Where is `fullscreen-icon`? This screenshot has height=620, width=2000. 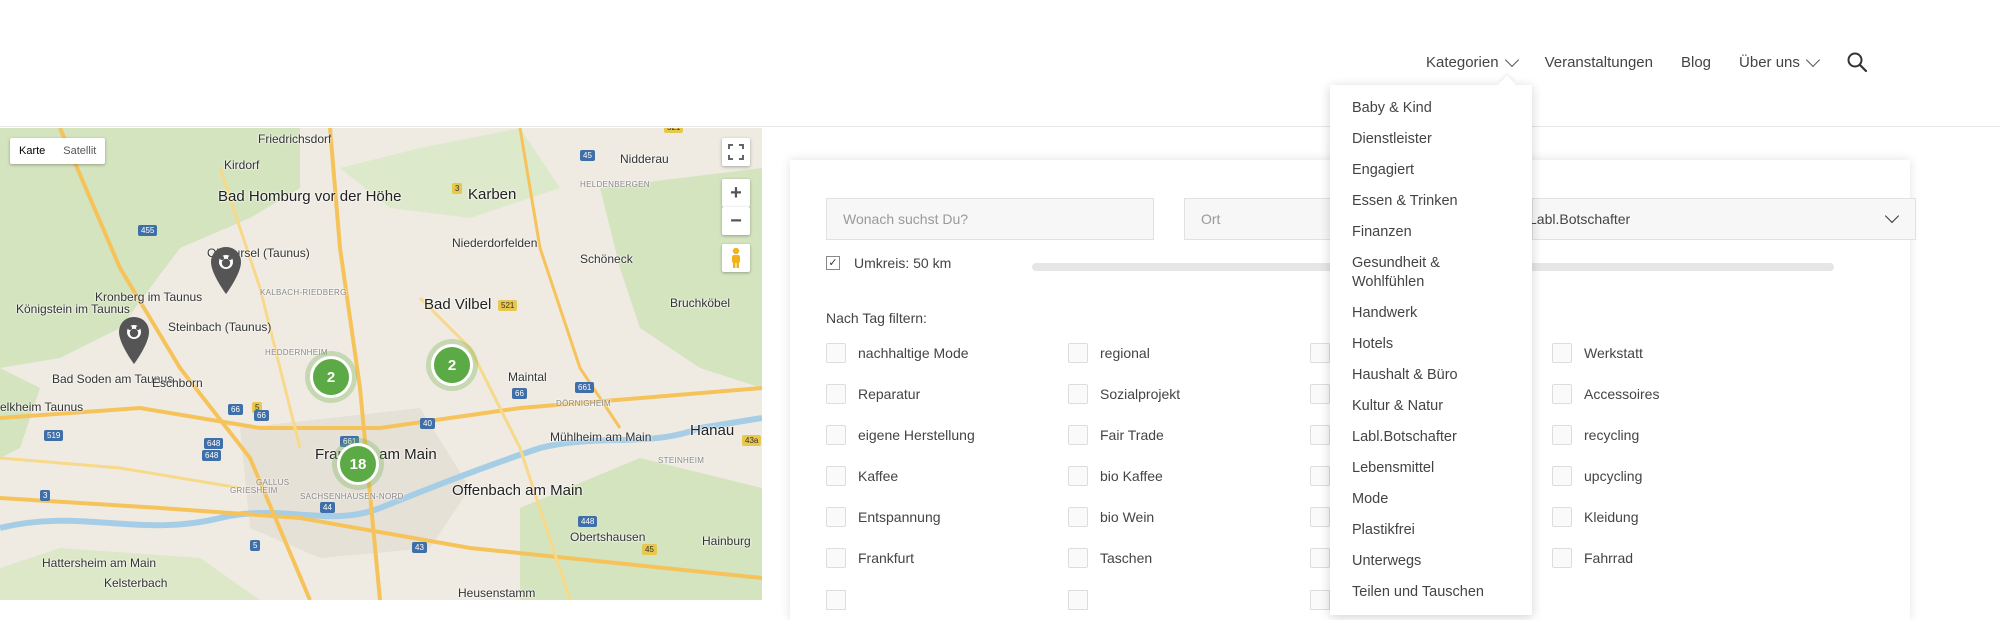
fullscreen-icon is located at coordinates (736, 152).